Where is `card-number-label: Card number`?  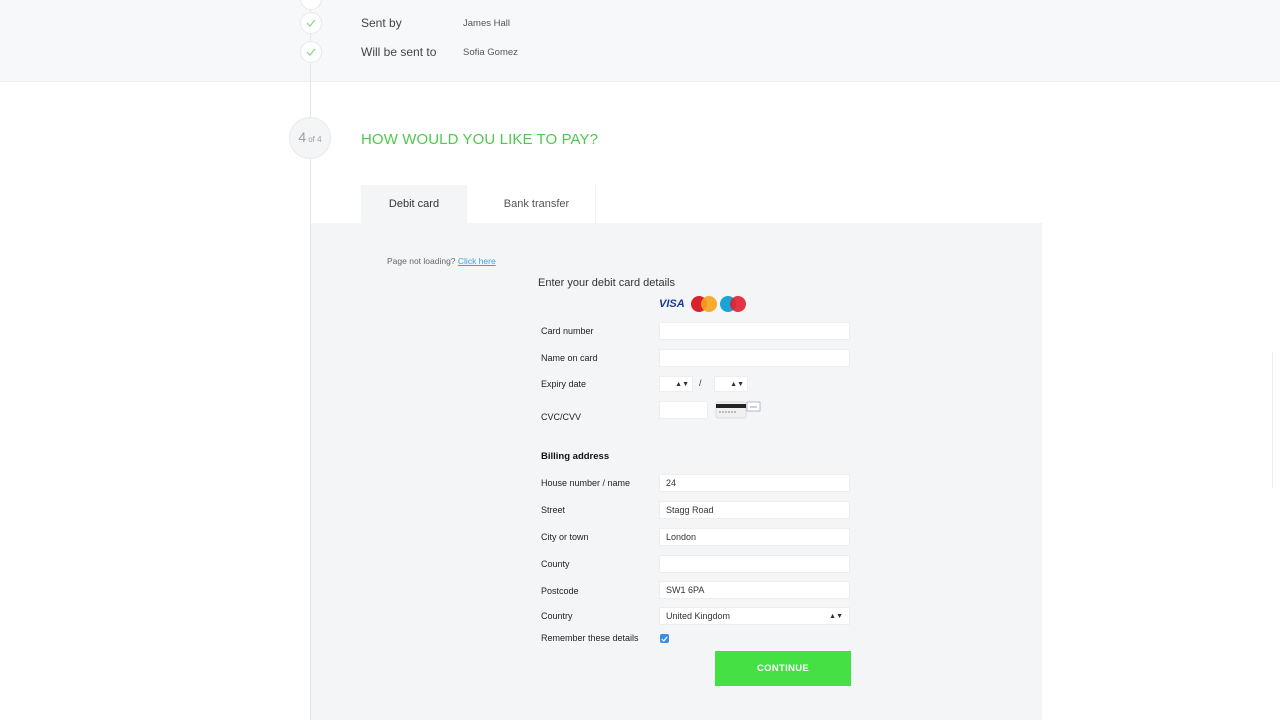 card-number-label: Card number is located at coordinates (567, 331).